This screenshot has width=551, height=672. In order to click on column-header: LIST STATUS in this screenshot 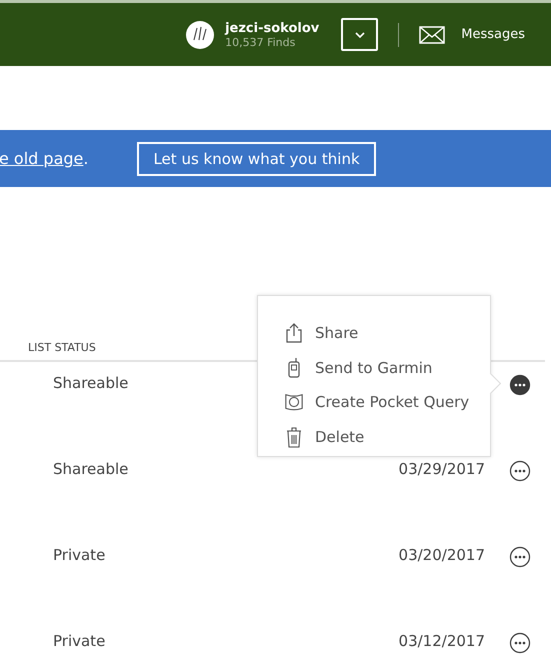, I will do `click(62, 347)`.